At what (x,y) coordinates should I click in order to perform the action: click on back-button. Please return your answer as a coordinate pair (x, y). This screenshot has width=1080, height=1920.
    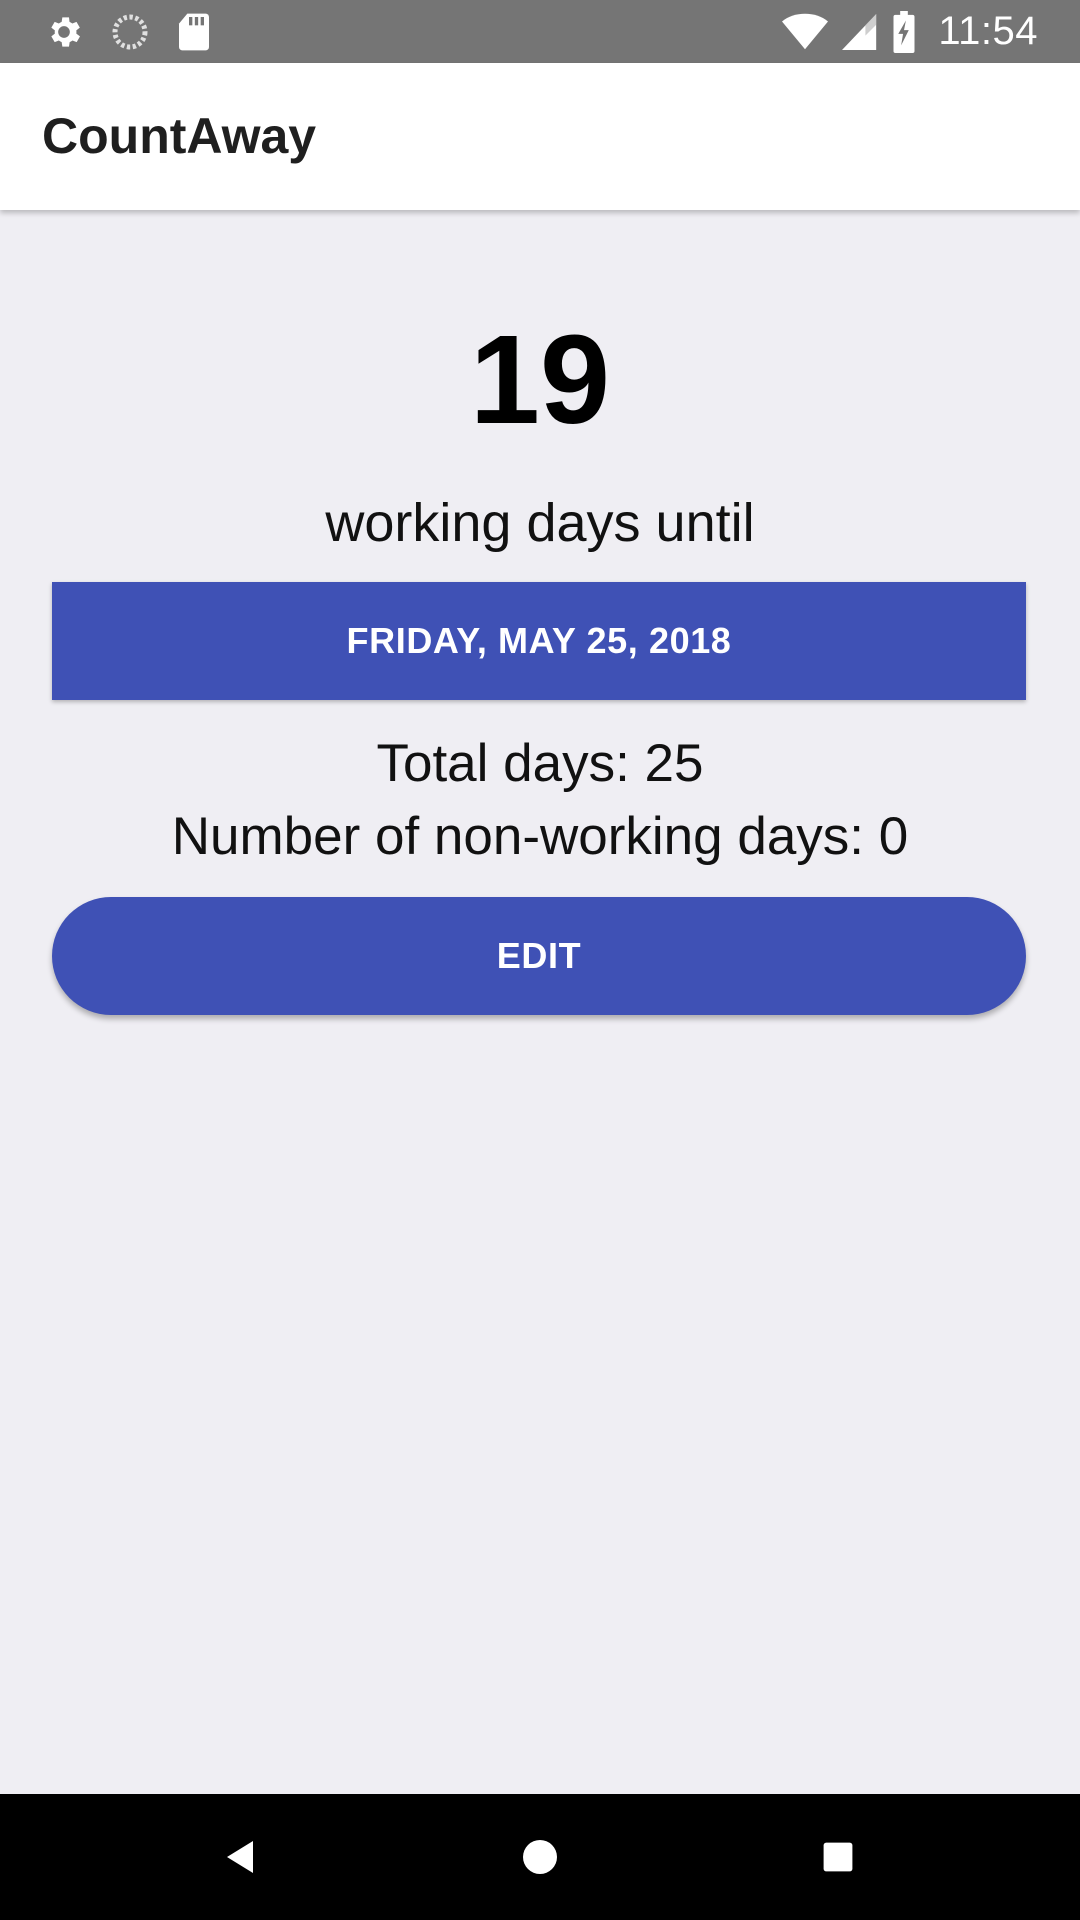
    Looking at the image, I should click on (241, 1857).